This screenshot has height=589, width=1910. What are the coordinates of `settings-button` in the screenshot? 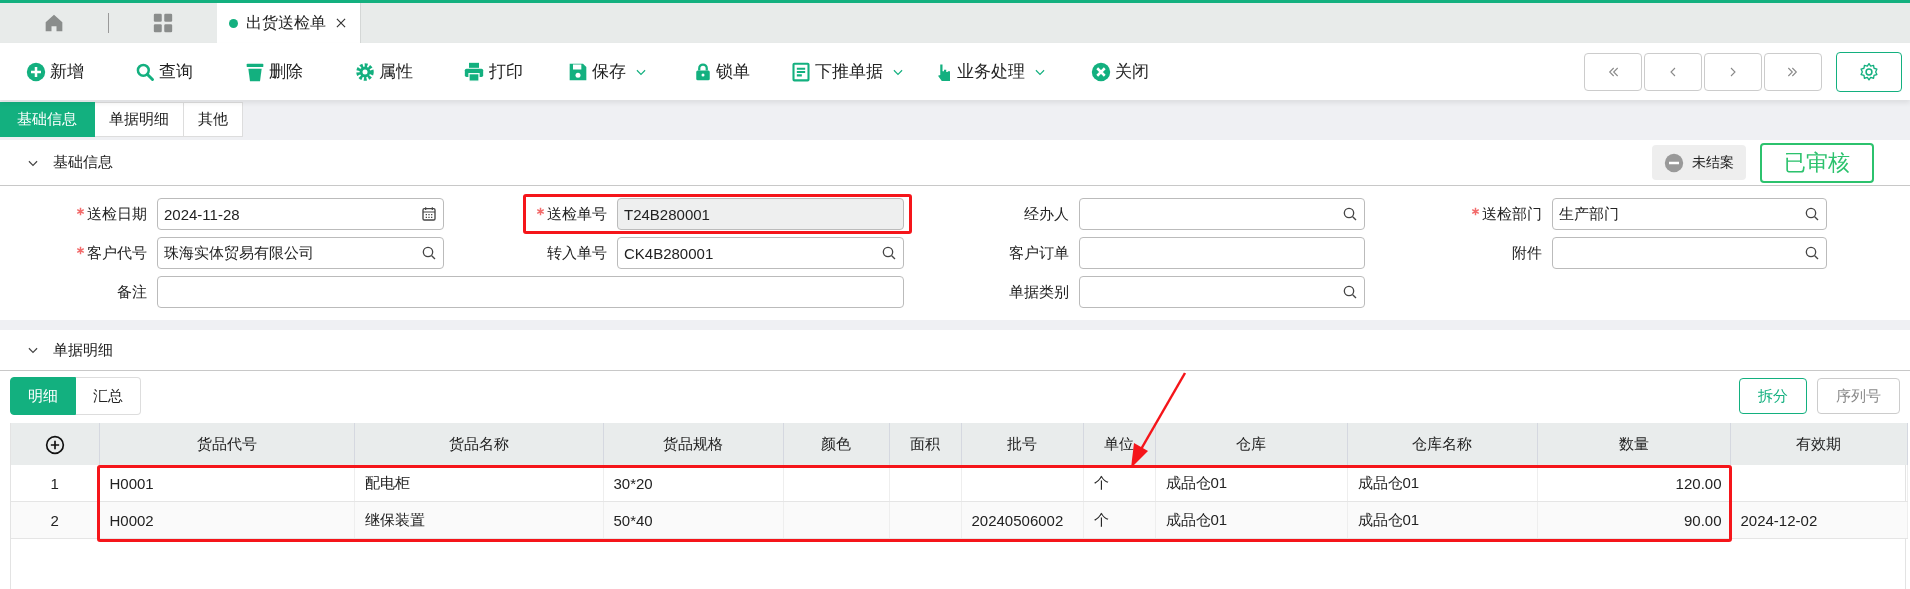 It's located at (1869, 71).